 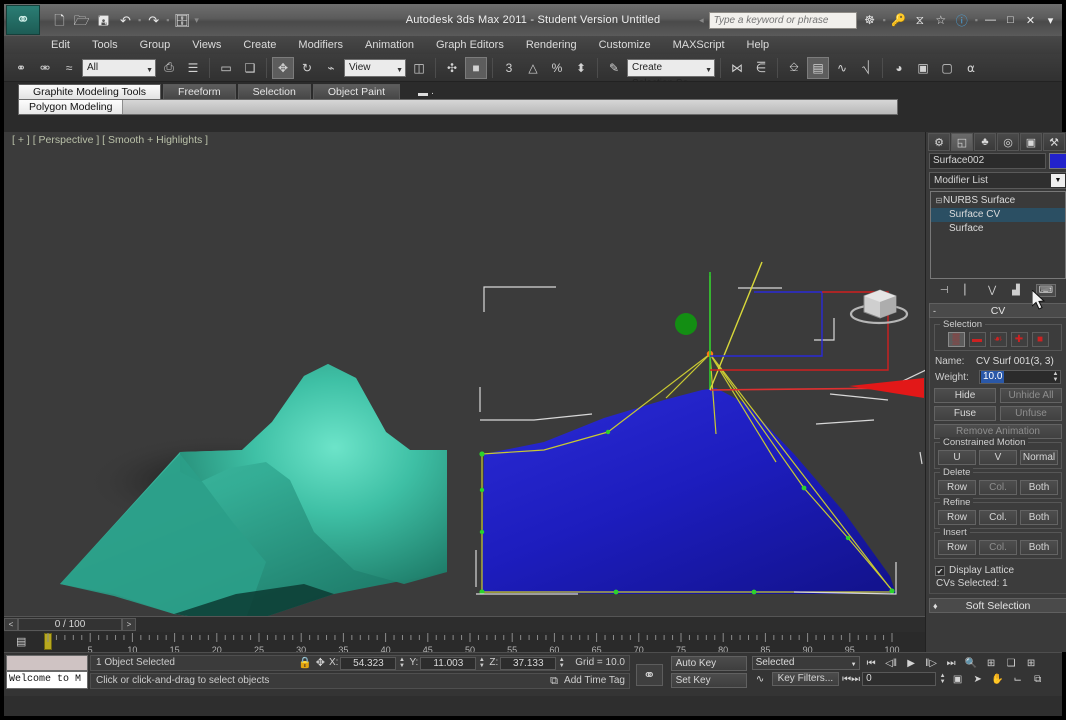 What do you see at coordinates (105, 45) in the screenshot?
I see `menu-item-tools: Tools` at bounding box center [105, 45].